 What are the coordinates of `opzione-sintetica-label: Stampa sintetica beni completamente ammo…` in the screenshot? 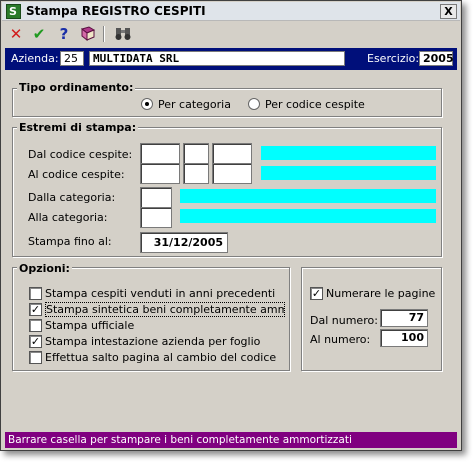 It's located at (165, 309).